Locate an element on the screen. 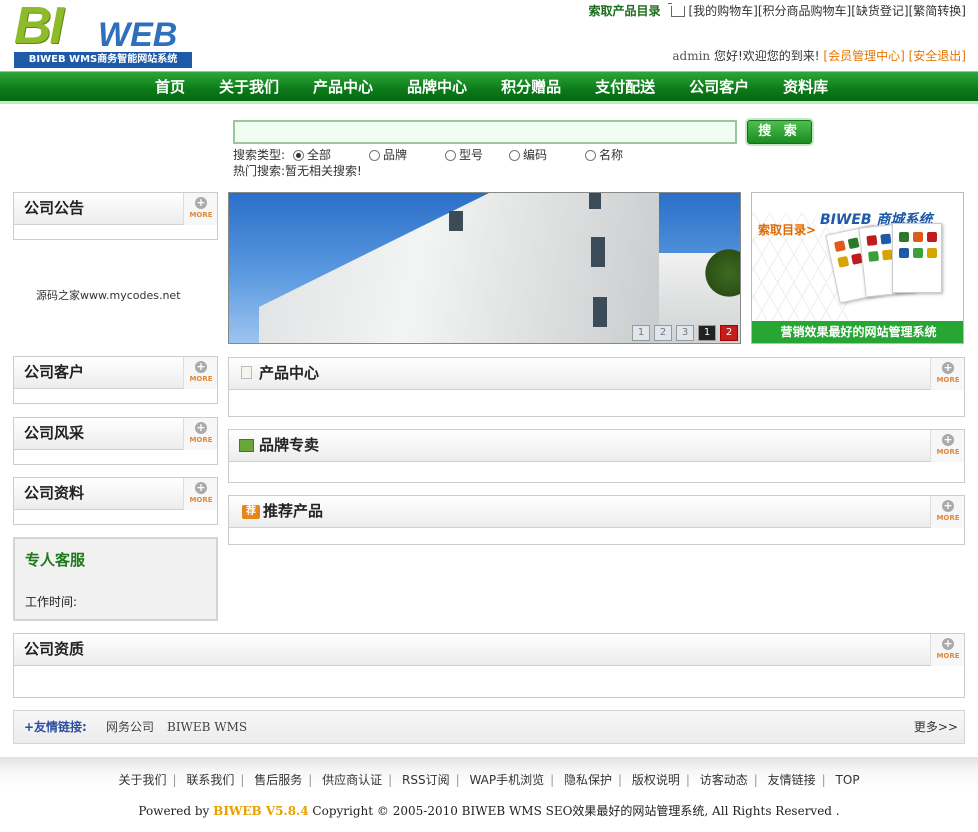  footer-link-wap: WAP手机浏览 is located at coordinates (506, 780).